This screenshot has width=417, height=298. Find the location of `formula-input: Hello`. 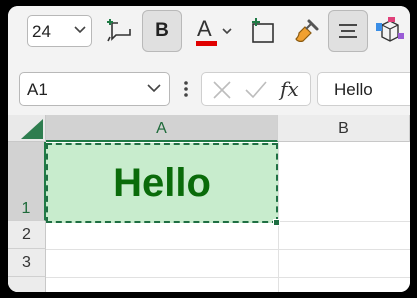

formula-input: Hello is located at coordinates (363, 89).